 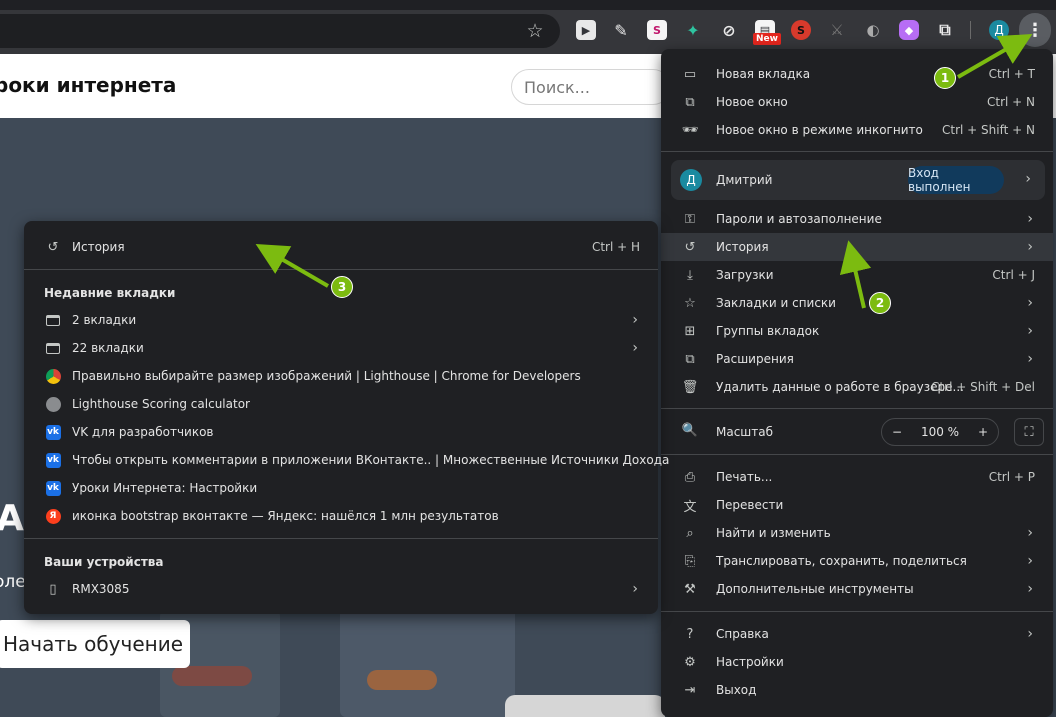 What do you see at coordinates (165, 488) in the screenshot?
I see `recent-item-label: Уроки Интернета: Настройки` at bounding box center [165, 488].